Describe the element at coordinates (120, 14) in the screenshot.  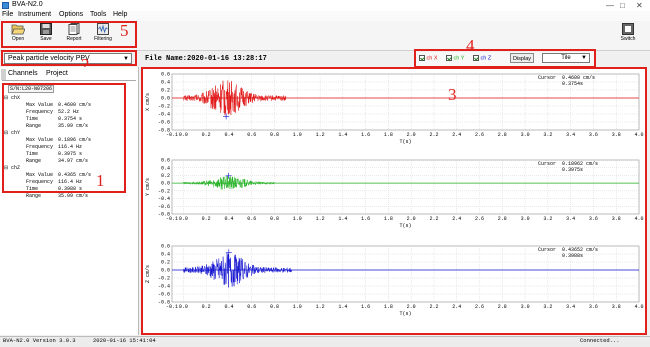
I see `menu-help: Help` at that location.